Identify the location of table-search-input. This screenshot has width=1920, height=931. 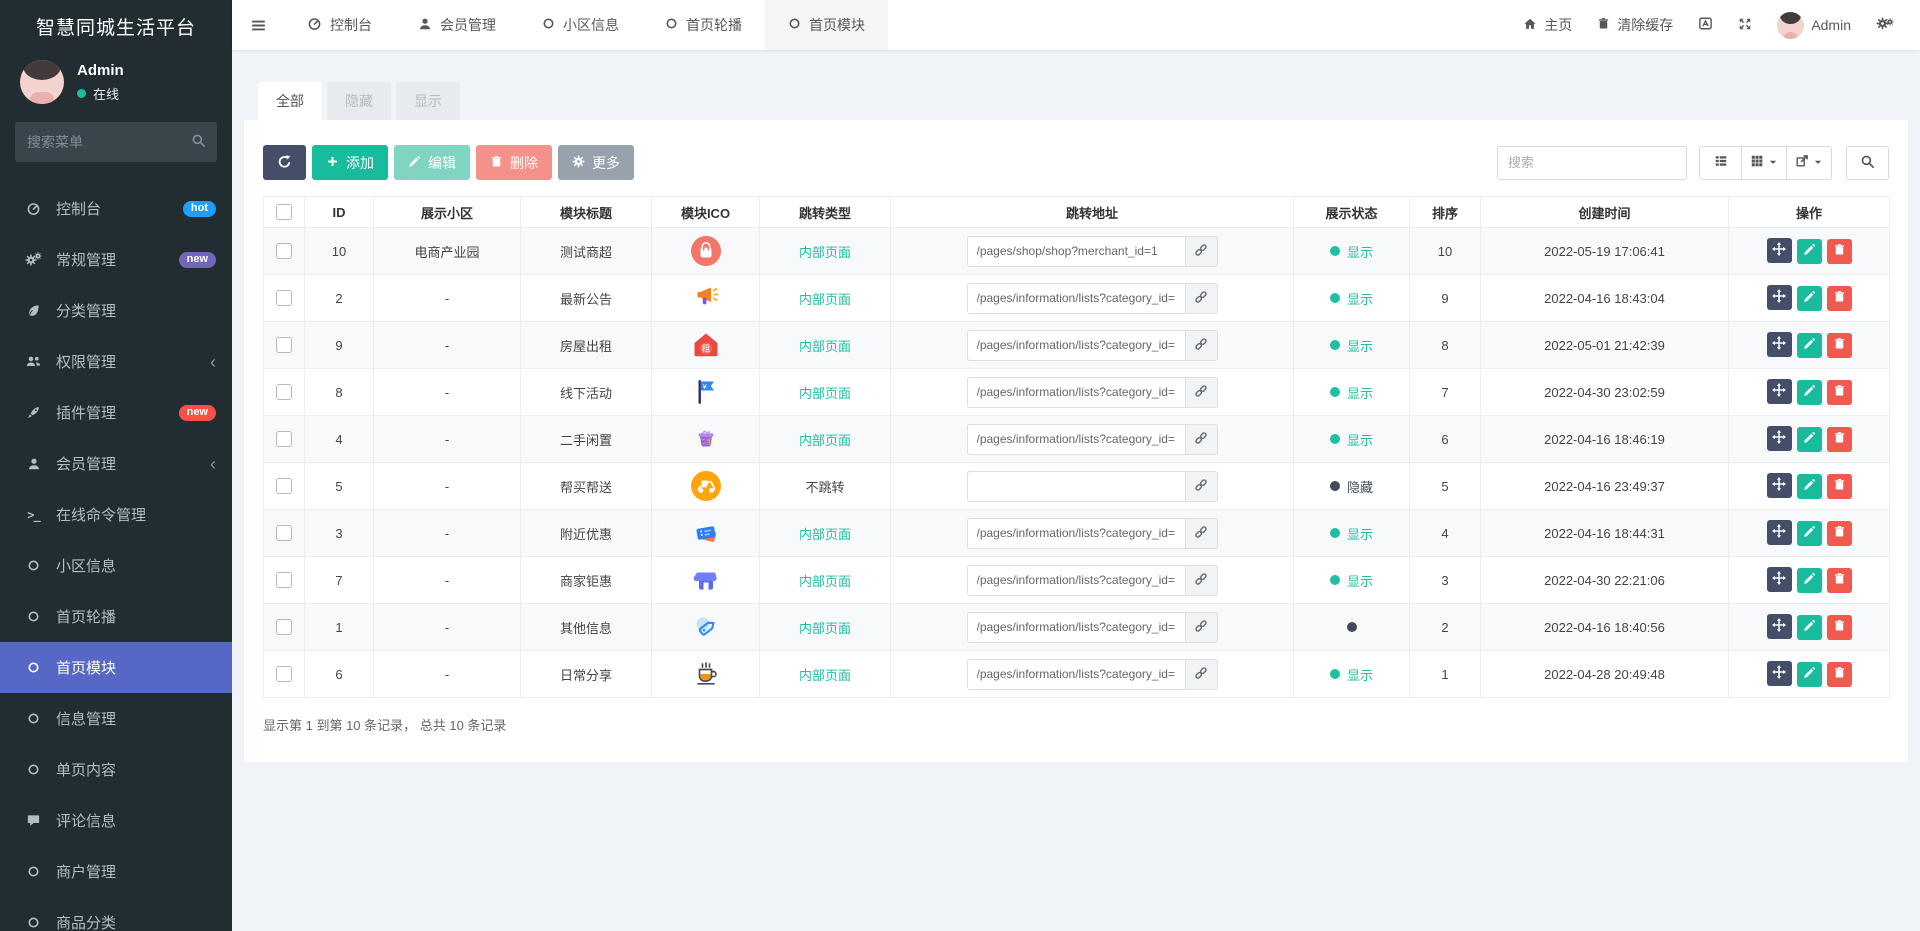
(1592, 162).